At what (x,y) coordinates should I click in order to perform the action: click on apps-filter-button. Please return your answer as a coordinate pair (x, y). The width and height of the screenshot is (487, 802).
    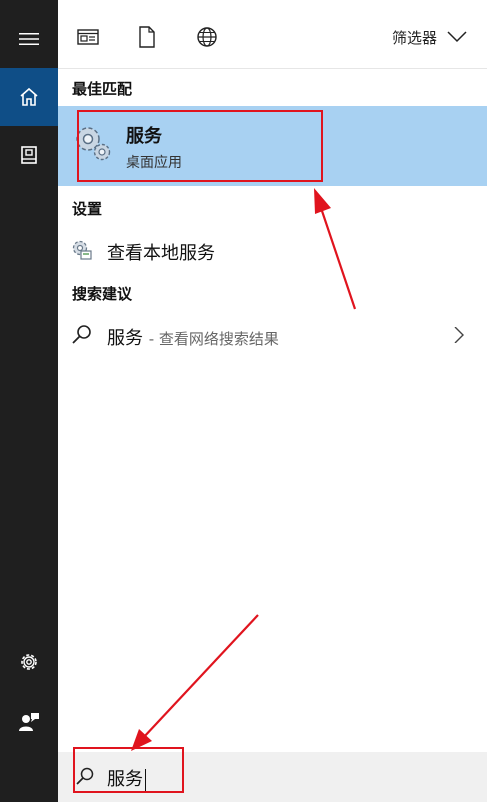
    Looking at the image, I should click on (88, 37).